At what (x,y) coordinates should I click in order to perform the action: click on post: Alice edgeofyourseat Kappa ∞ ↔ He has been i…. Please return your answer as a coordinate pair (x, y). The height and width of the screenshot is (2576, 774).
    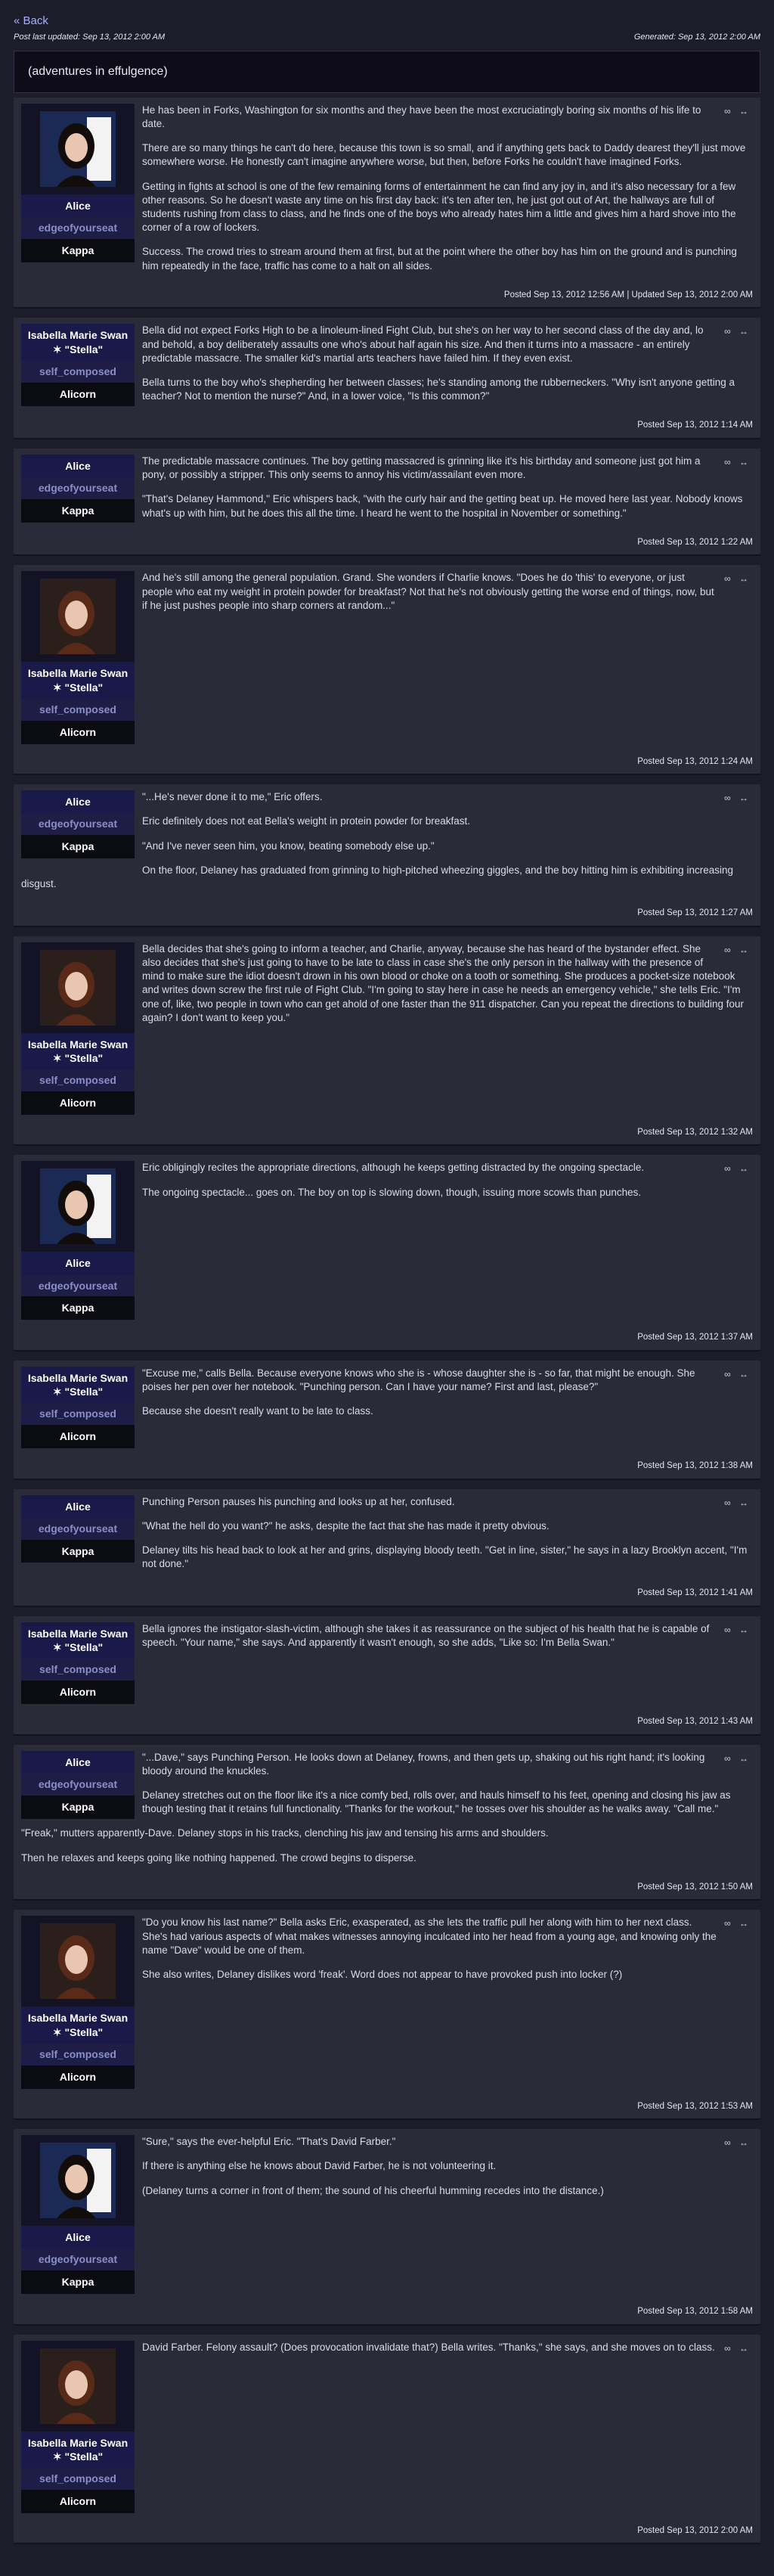
    Looking at the image, I should click on (387, 203).